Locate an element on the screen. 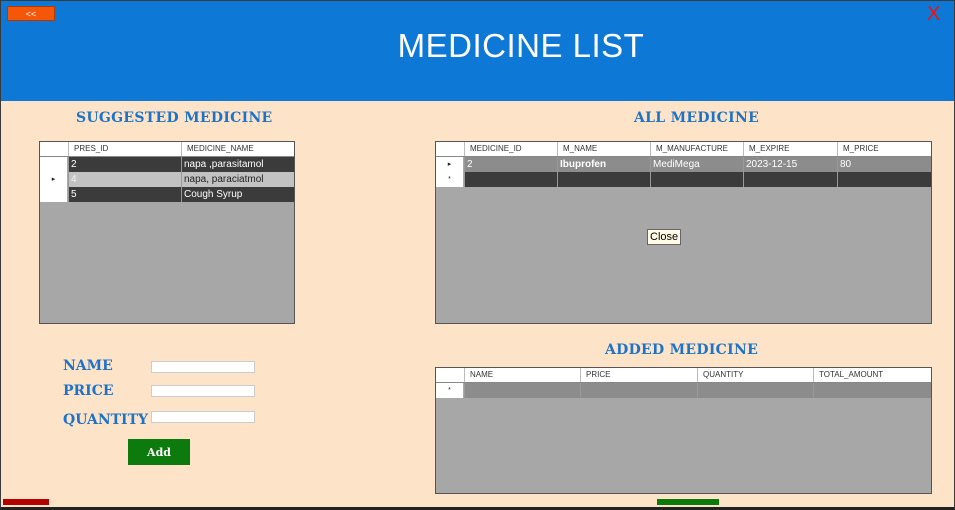 The width and height of the screenshot is (955, 510). column-header: M_MANUFACTURE is located at coordinates (696, 149).